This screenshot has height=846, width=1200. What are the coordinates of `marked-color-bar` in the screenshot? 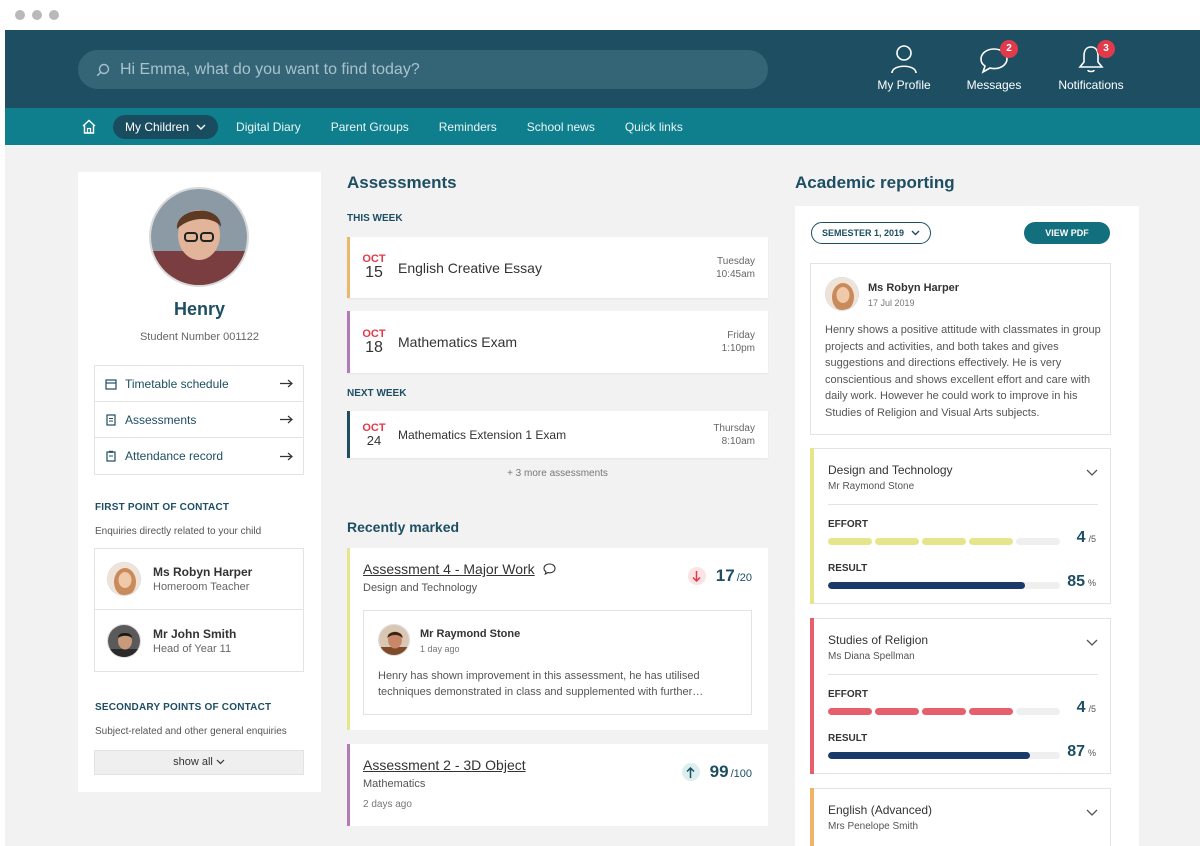 It's located at (348, 639).